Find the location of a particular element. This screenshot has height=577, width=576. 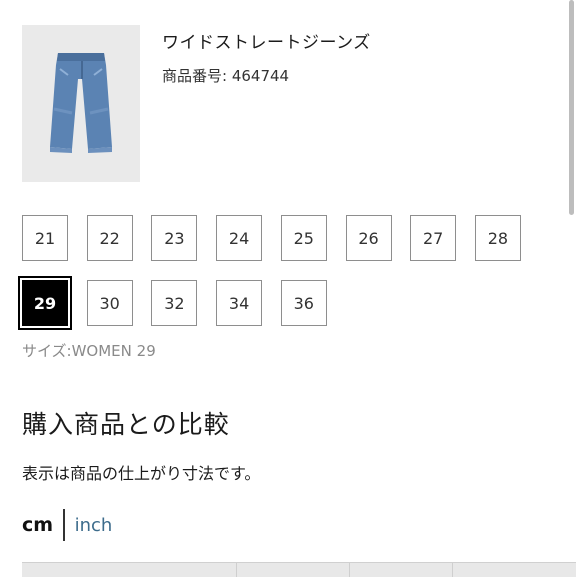

size-option-28: 28 is located at coordinates (497, 238).